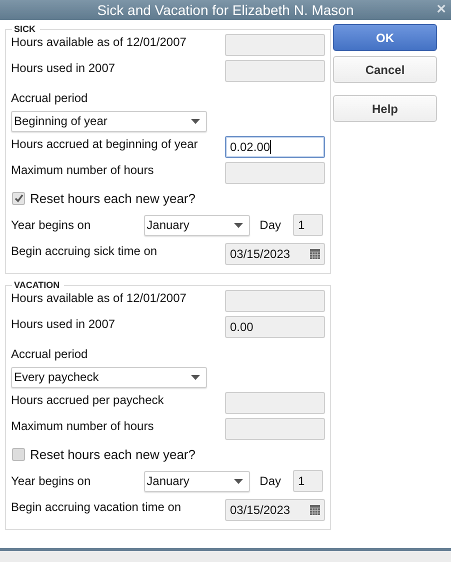 The image size is (451, 562). Describe the element at coordinates (84, 251) in the screenshot. I see `field-label: Begin accruing sick time on` at that location.